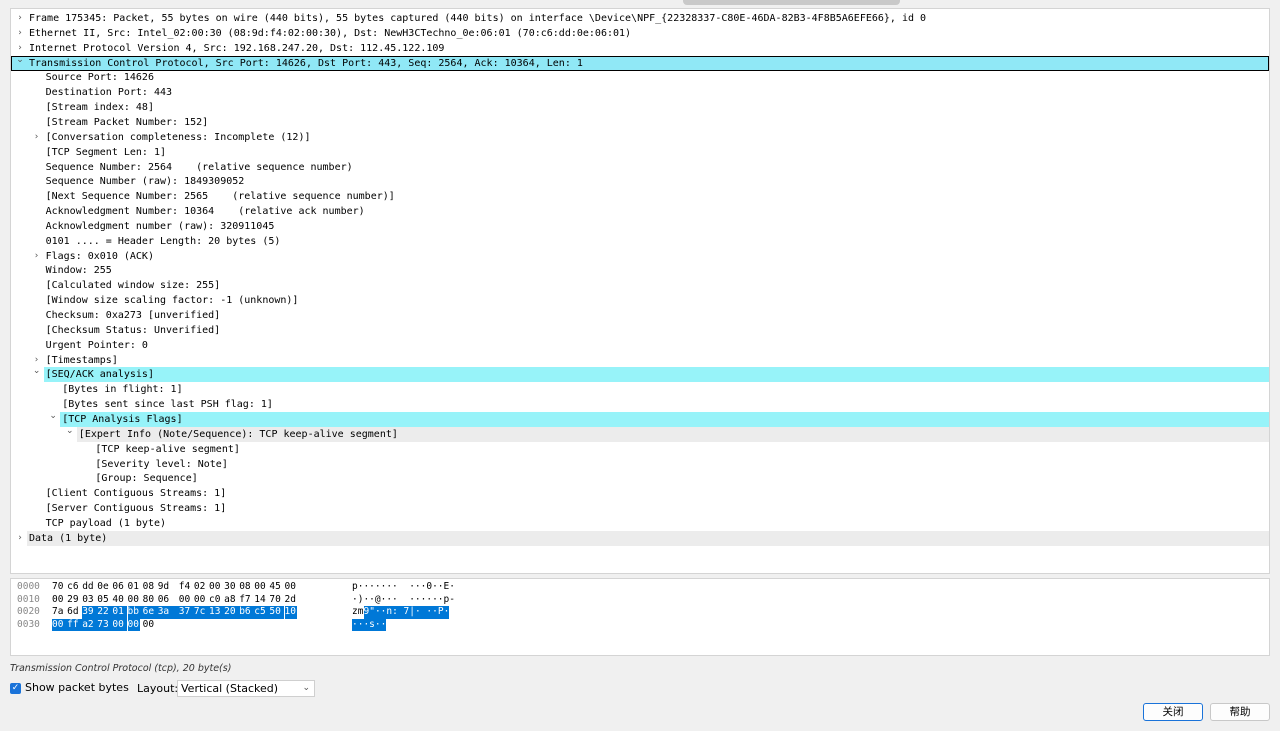  Describe the element at coordinates (246, 688) in the screenshot. I see `layout-select: Vertical (Stacked) ⌄` at that location.